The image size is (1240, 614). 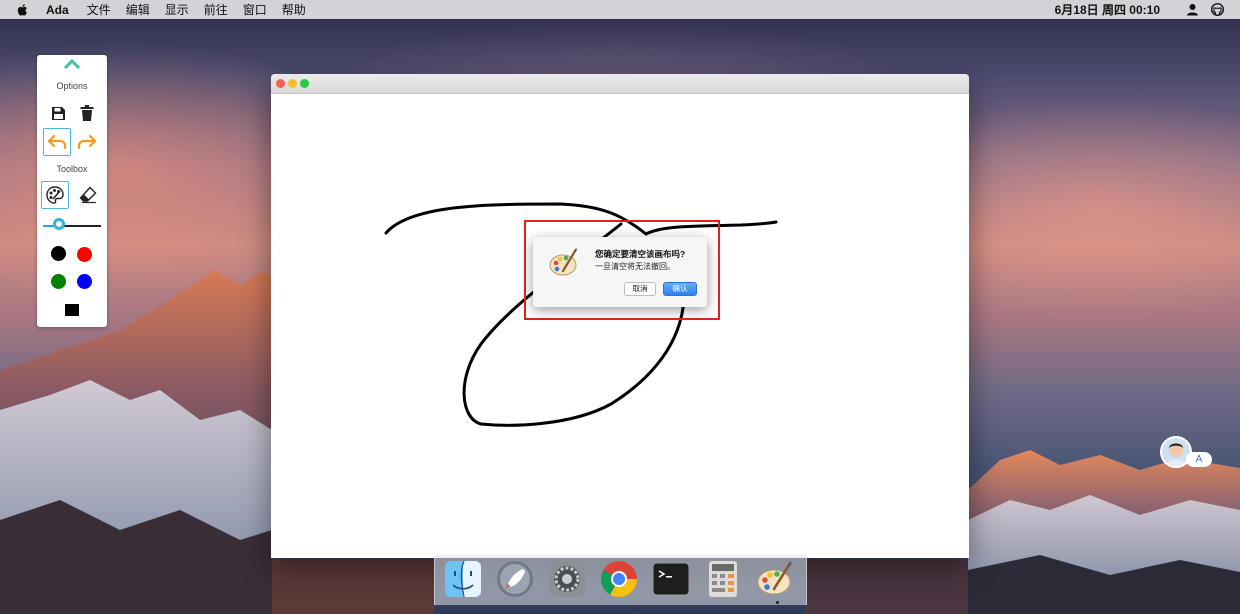 I want to click on redo-button, so click(x=87, y=142).